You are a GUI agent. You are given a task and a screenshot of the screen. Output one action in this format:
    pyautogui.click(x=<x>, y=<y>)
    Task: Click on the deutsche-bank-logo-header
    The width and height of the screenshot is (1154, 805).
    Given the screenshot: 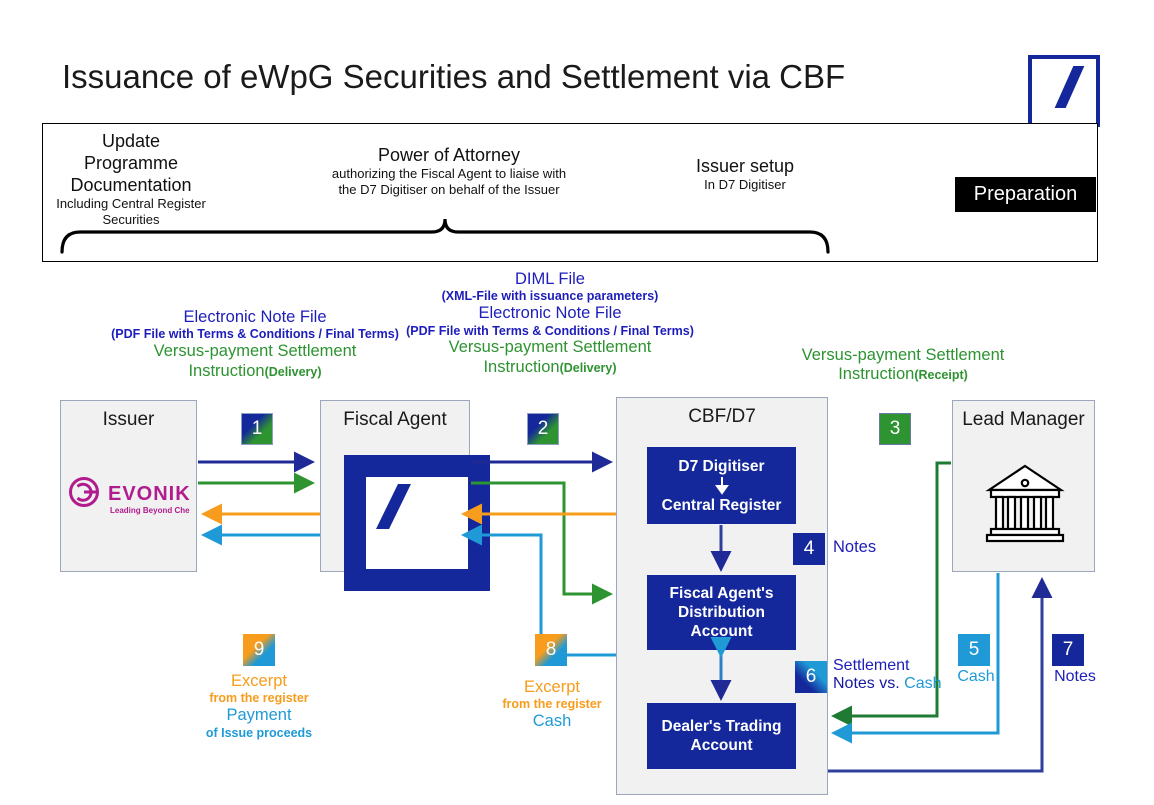 What is the action you would take?
    pyautogui.click(x=1064, y=91)
    